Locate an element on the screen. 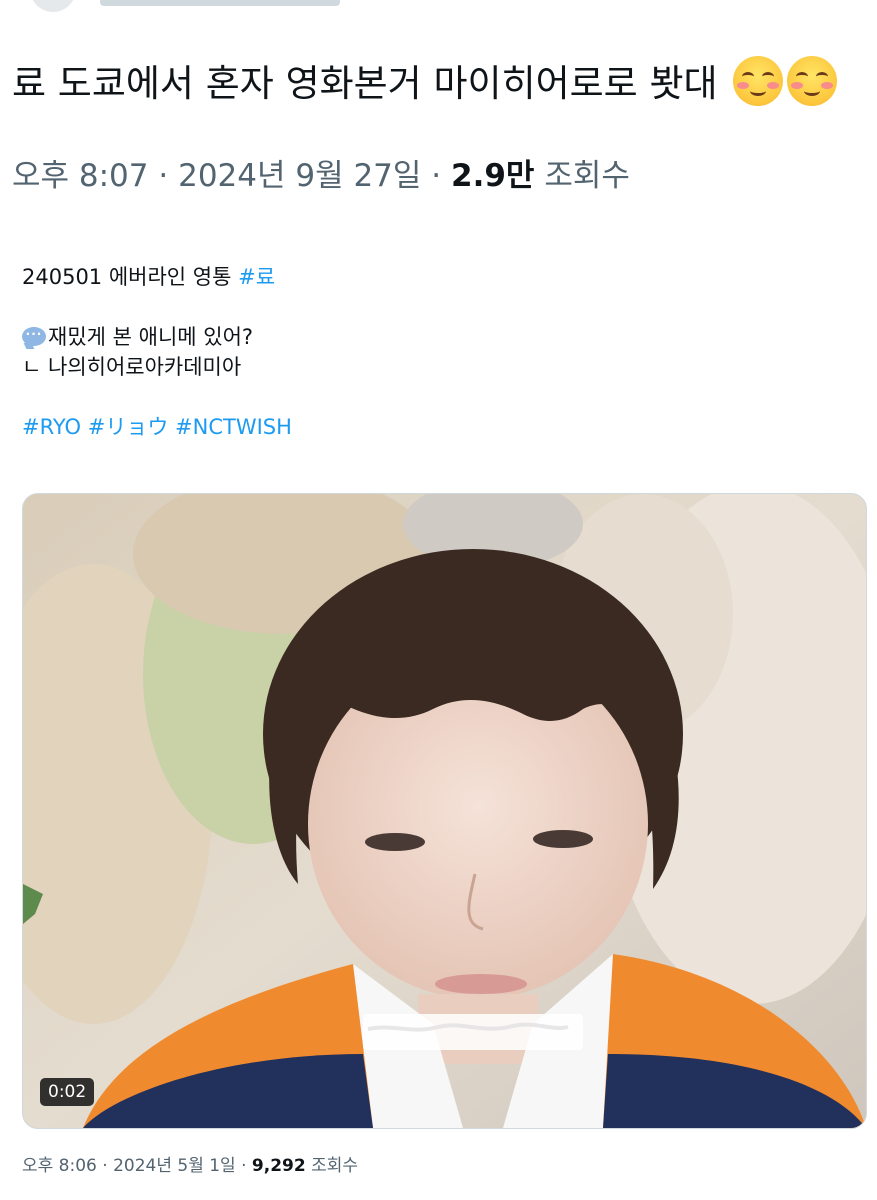  quoted-time: 오후 8:06 is located at coordinates (59, 1166).